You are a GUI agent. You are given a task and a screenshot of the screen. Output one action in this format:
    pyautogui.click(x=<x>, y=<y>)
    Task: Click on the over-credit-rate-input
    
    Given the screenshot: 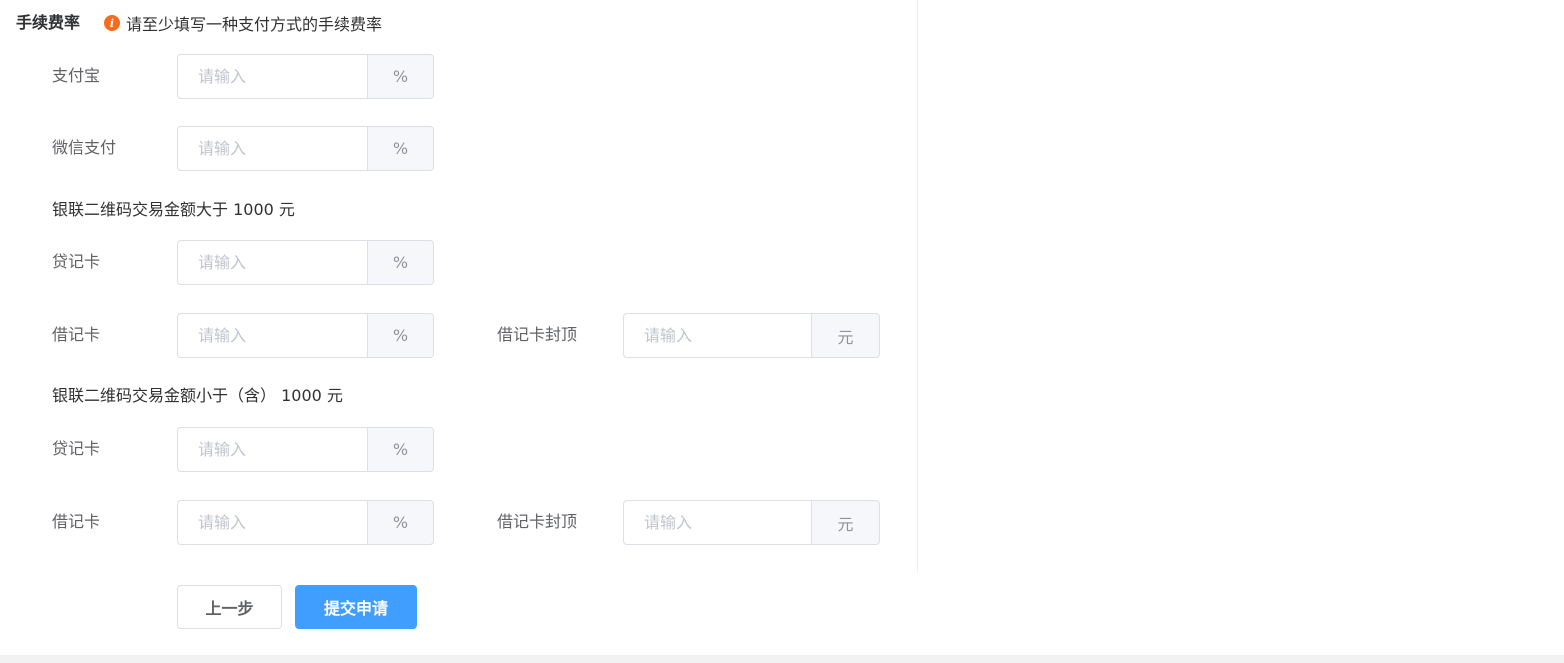 What is the action you would take?
    pyautogui.click(x=272, y=262)
    